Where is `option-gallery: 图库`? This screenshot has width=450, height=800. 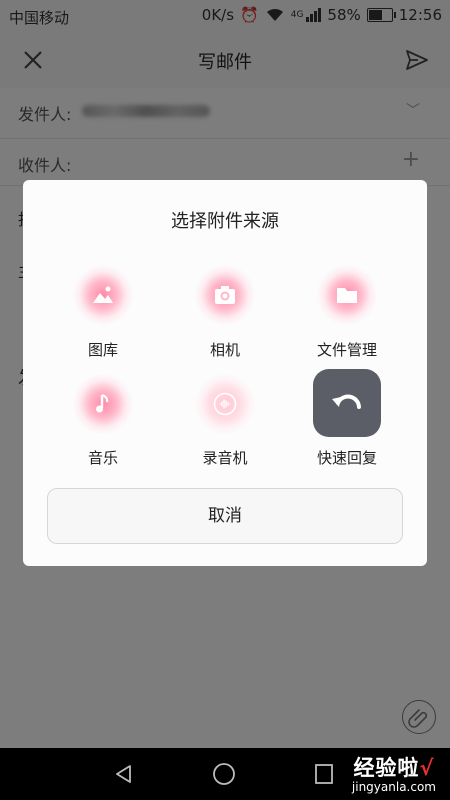 option-gallery: 图库 is located at coordinates (103, 315).